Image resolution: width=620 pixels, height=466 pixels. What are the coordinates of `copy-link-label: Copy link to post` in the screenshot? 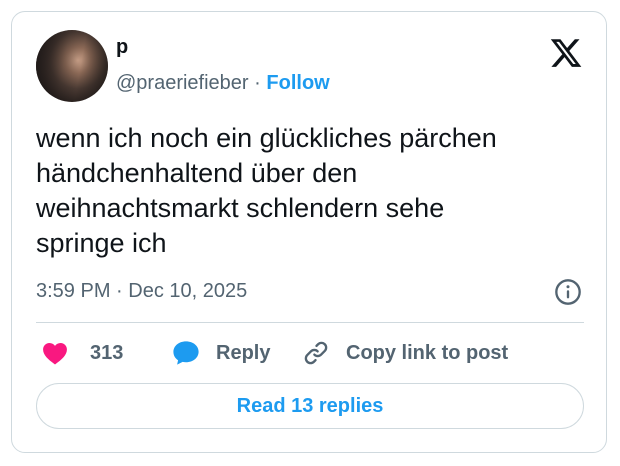 It's located at (427, 352).